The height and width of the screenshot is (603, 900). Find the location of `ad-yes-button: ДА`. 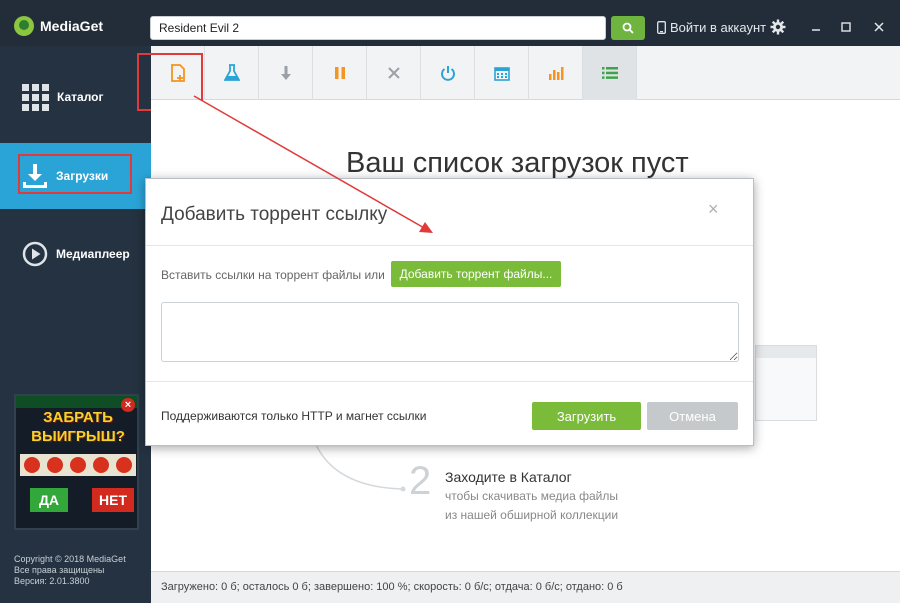

ad-yes-button: ДА is located at coordinates (49, 500).